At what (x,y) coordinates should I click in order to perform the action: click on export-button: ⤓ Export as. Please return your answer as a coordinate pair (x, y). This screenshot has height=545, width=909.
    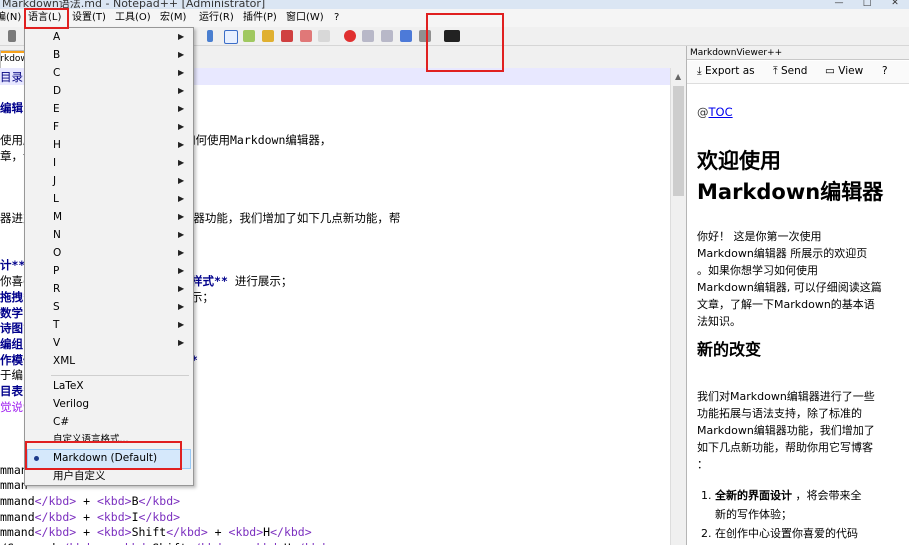
    Looking at the image, I should click on (726, 71).